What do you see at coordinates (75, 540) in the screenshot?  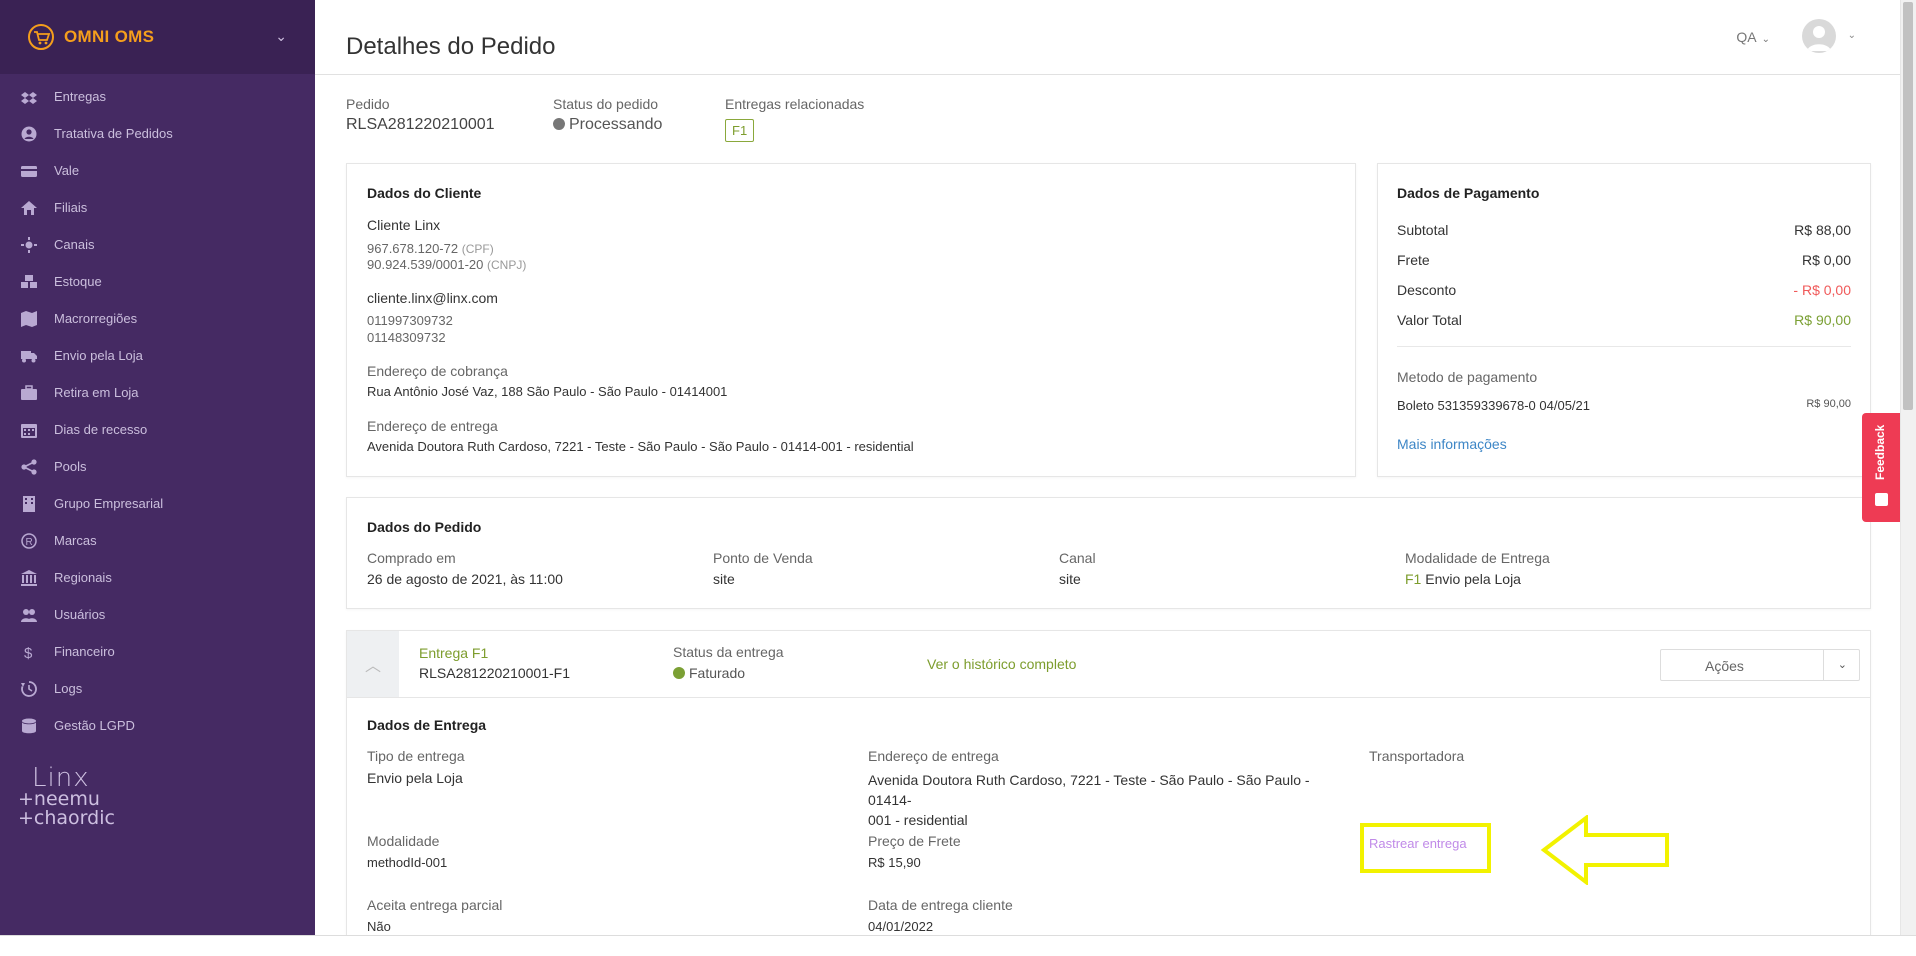 I see `sidebar-item-label: Marcas` at bounding box center [75, 540].